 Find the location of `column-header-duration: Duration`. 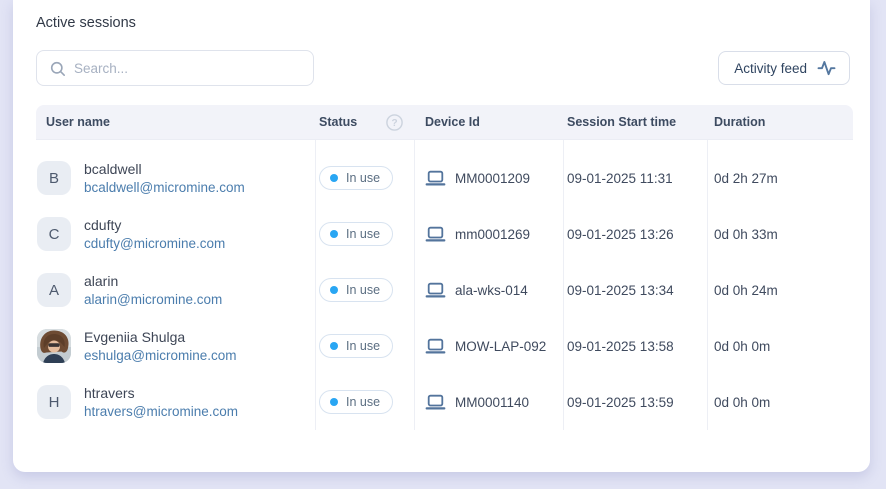

column-header-duration: Duration is located at coordinates (740, 122).